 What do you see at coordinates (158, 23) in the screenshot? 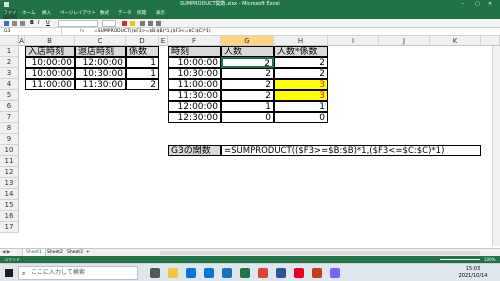
I see `align-right-icon` at bounding box center [158, 23].